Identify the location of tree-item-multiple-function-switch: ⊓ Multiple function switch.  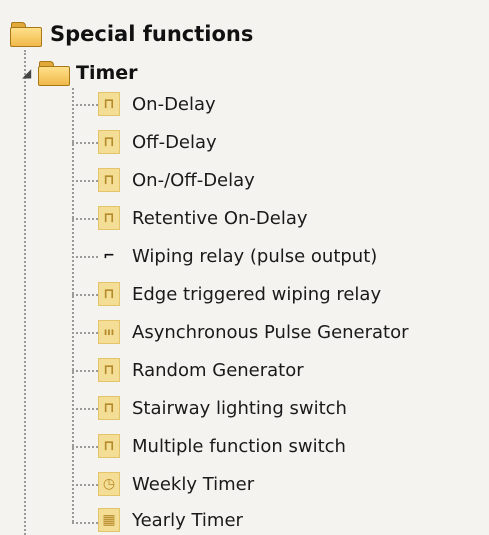
(222, 446).